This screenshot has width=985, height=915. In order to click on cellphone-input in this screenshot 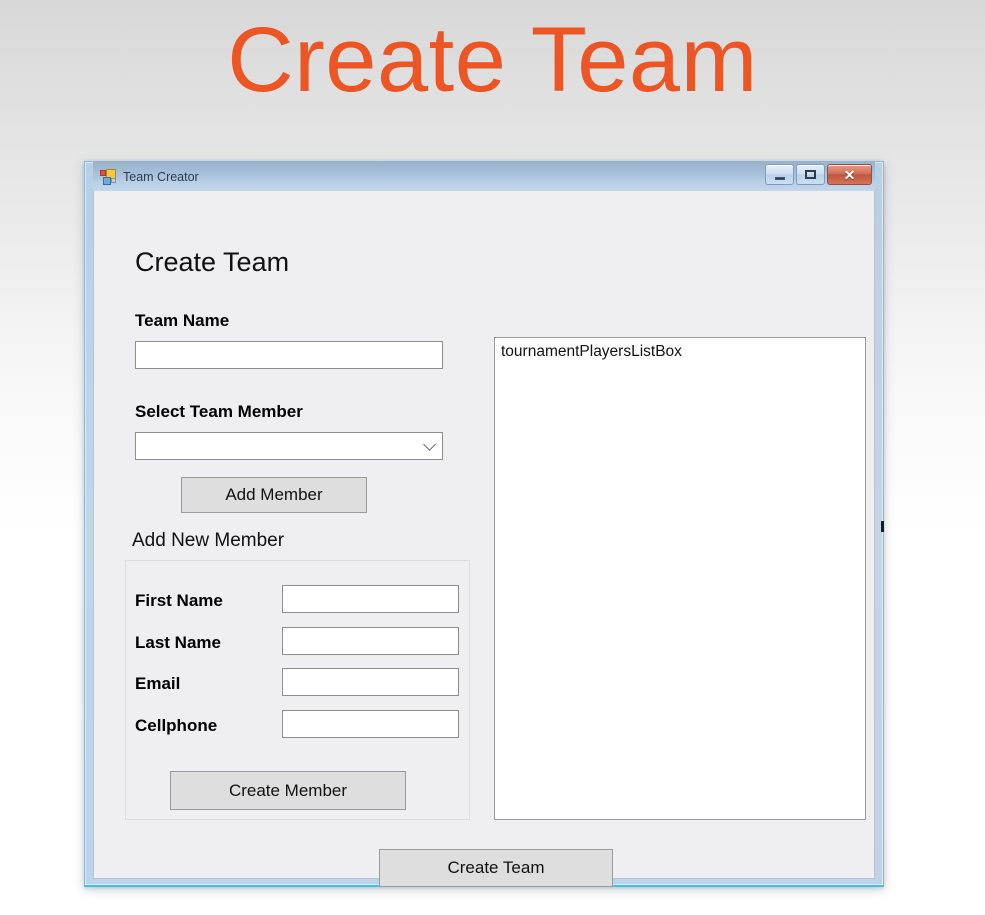, I will do `click(370, 724)`.